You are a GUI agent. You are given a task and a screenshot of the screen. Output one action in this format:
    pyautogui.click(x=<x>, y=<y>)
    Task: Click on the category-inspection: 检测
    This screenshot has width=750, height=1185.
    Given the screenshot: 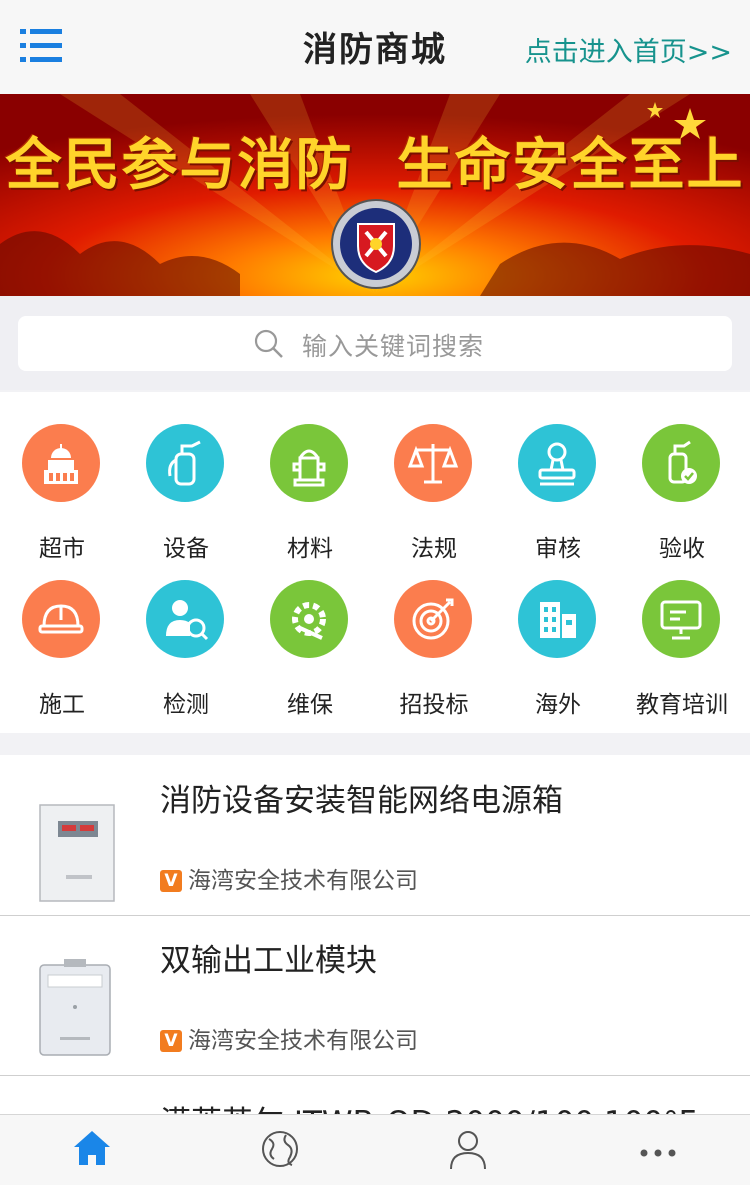 What is the action you would take?
    pyautogui.click(x=186, y=655)
    